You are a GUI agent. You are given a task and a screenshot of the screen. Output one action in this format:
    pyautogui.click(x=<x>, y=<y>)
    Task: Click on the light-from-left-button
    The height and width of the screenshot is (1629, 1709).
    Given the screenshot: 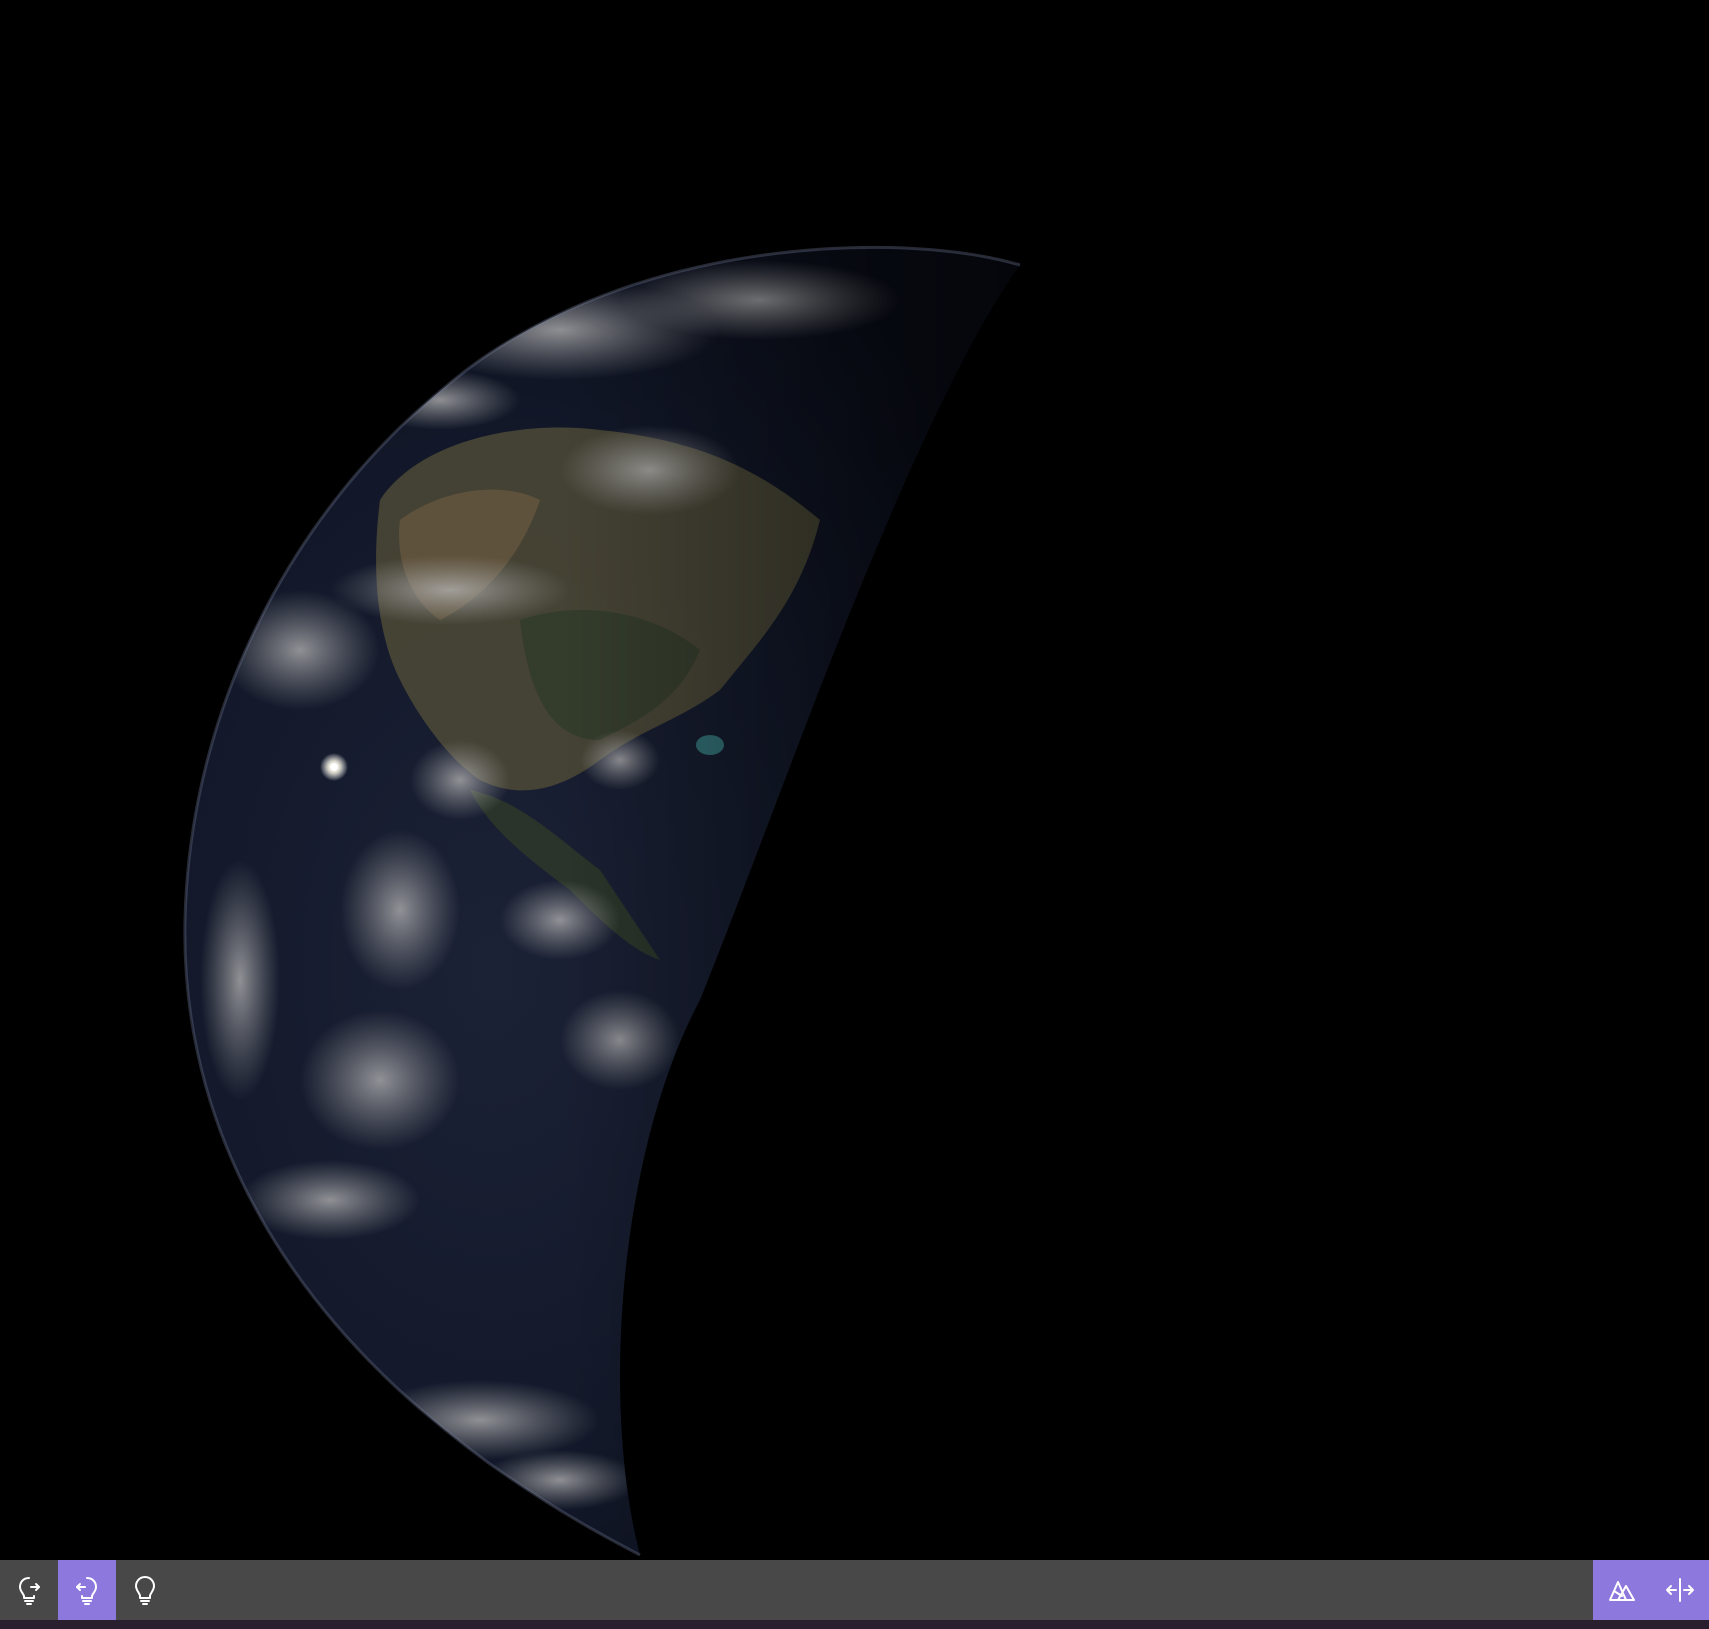 What is the action you would take?
    pyautogui.click(x=87, y=1590)
    